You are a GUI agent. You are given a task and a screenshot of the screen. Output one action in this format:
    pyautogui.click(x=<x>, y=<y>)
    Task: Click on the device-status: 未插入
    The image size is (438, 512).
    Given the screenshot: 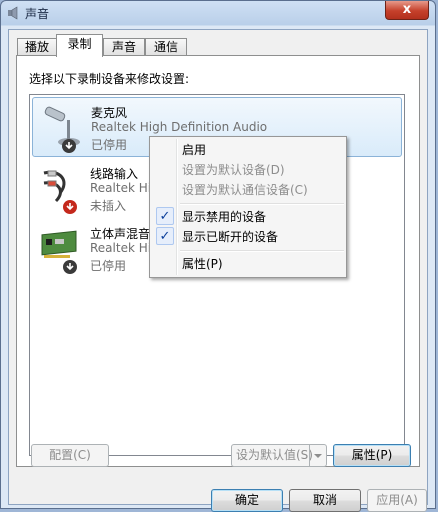 What is the action you would take?
    pyautogui.click(x=108, y=206)
    